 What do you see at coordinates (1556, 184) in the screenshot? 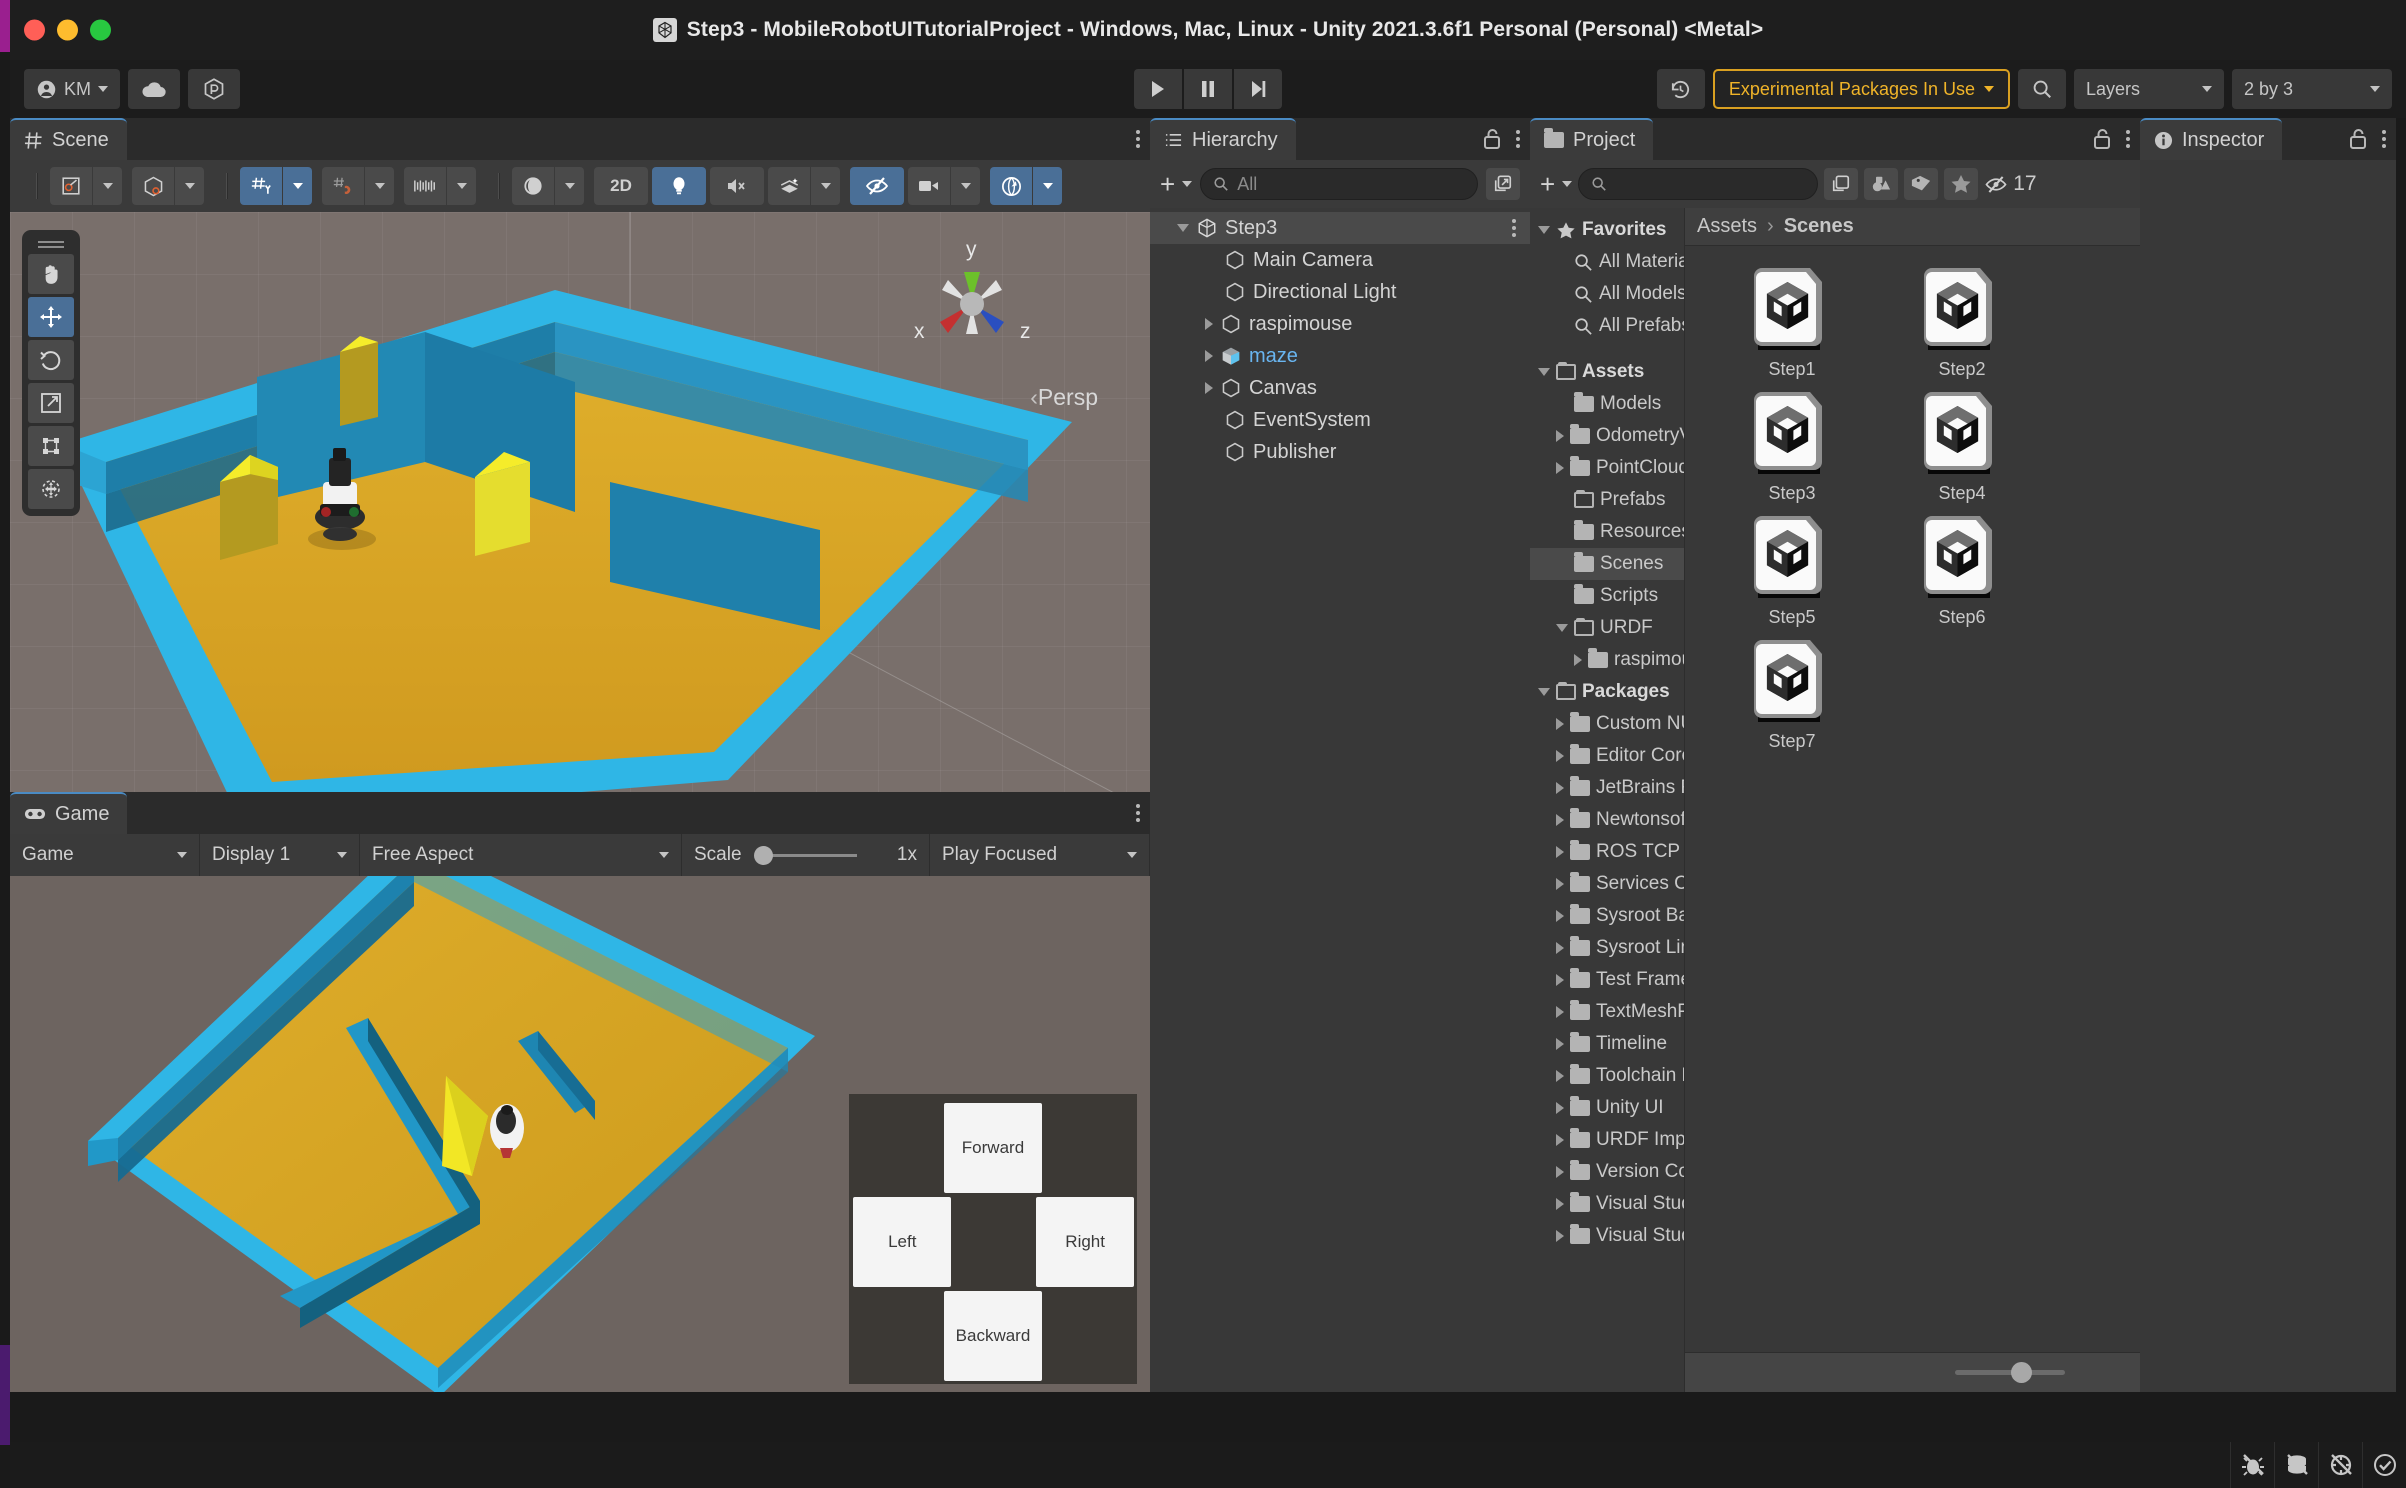
I see `project-add-button: +` at bounding box center [1556, 184].